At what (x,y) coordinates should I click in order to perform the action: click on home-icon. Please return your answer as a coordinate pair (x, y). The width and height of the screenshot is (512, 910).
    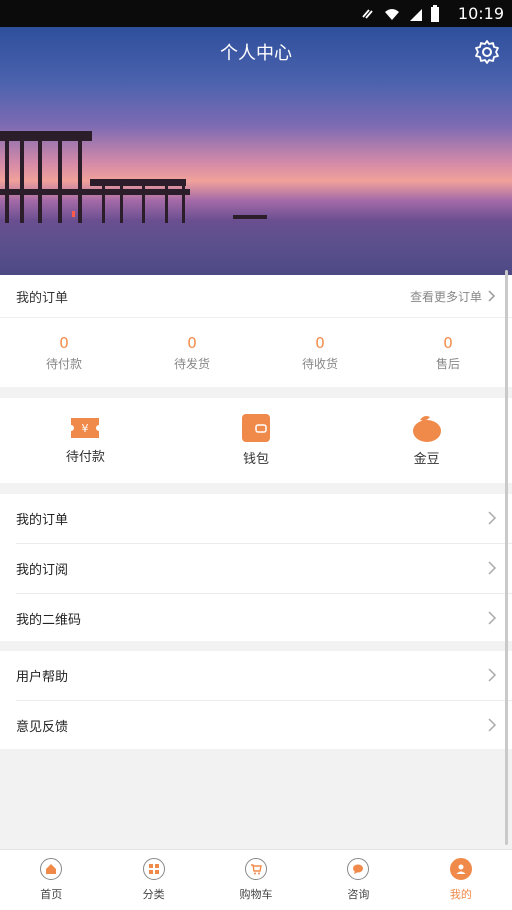
    Looking at the image, I should click on (51, 869).